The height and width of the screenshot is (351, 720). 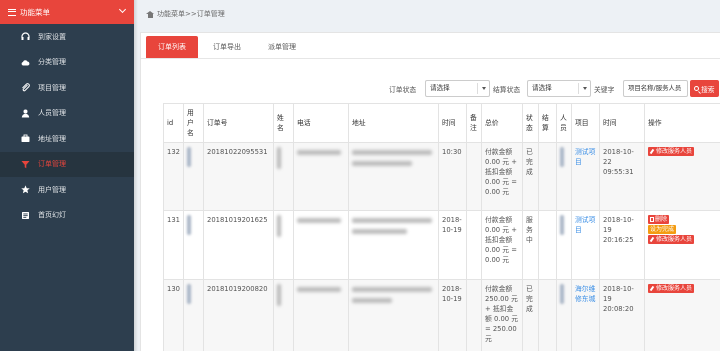 I want to click on keyword-input: 项目名称/服务人员, so click(x=655, y=88).